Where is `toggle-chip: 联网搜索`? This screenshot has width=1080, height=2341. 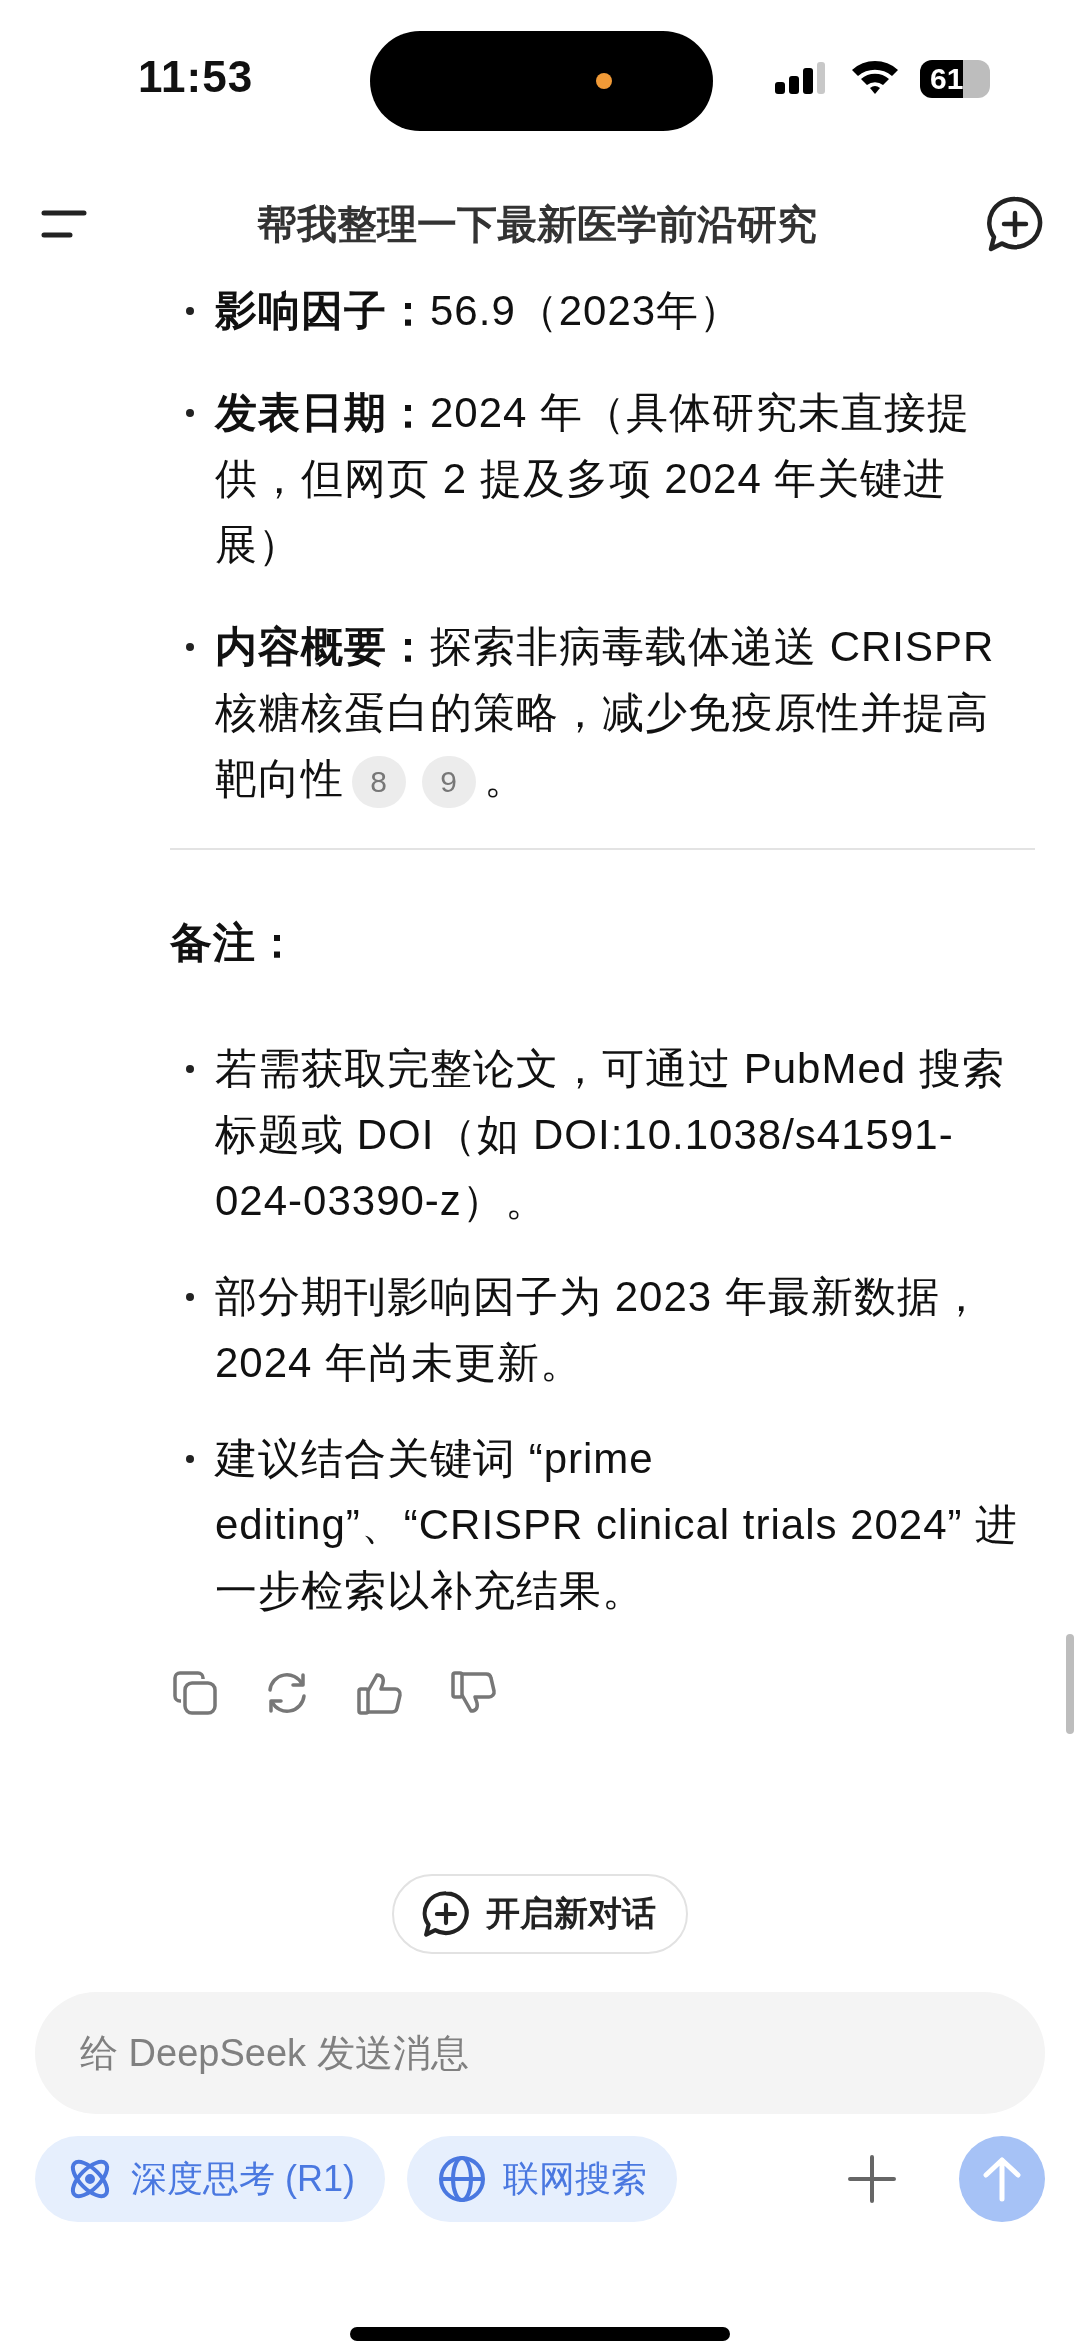 toggle-chip: 联网搜索 is located at coordinates (542, 2179).